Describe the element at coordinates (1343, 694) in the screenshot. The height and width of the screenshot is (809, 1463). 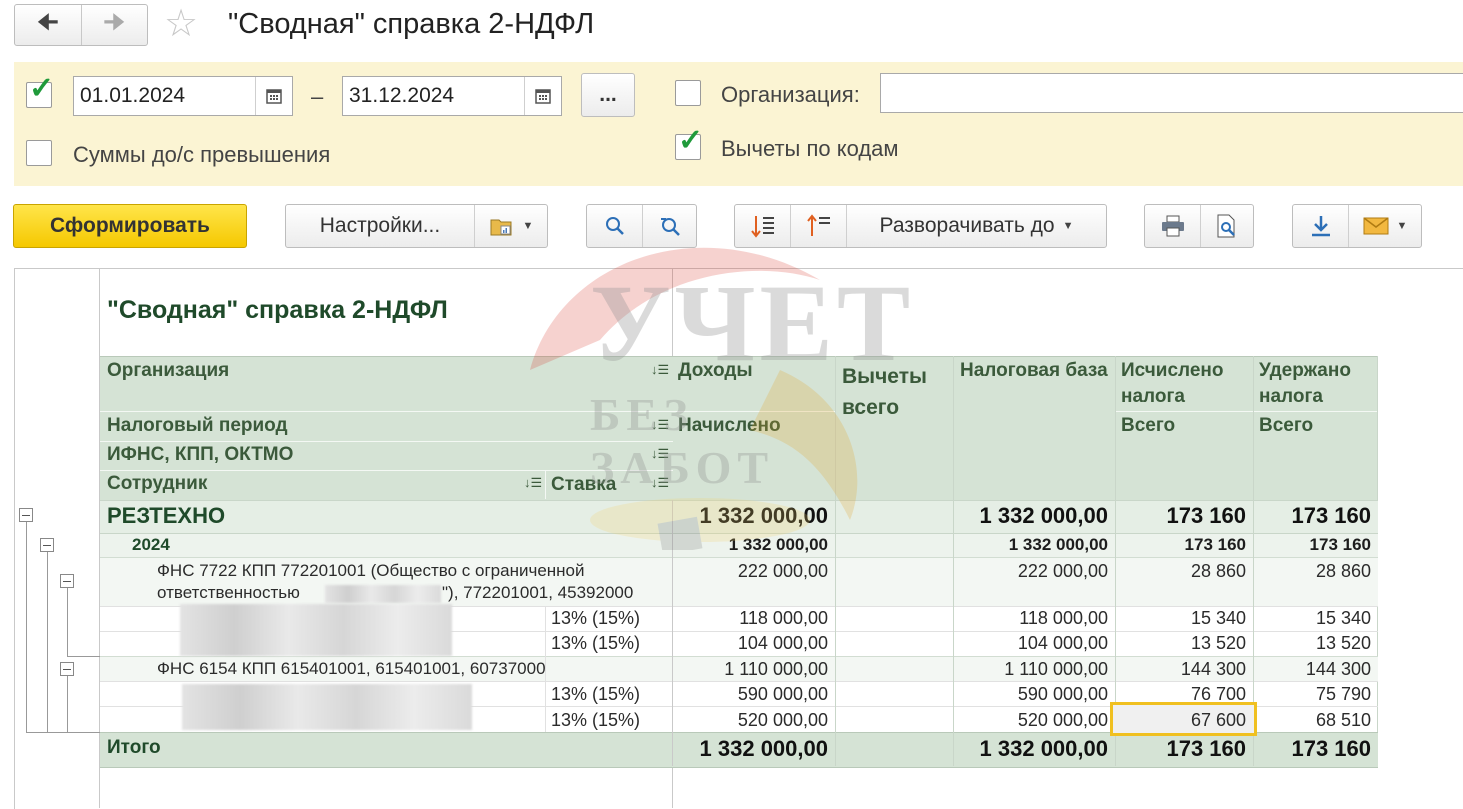
I see `cell-withheld: 75 790` at that location.